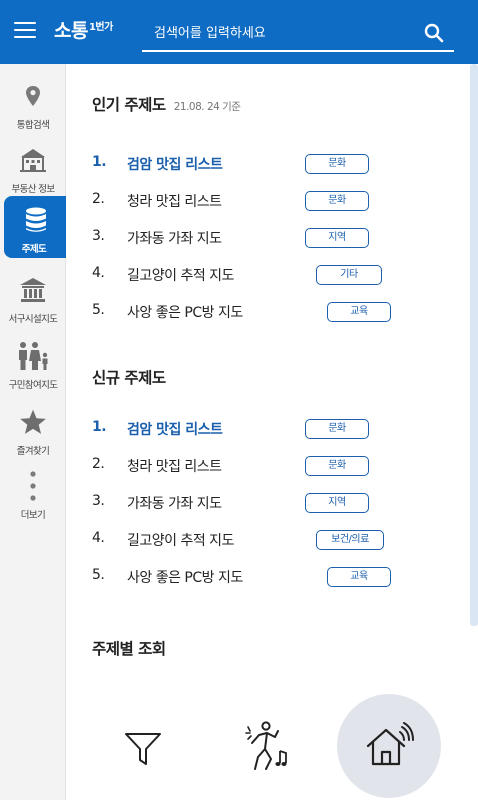  Describe the element at coordinates (474, 345) in the screenshot. I see `scrollbar` at that location.